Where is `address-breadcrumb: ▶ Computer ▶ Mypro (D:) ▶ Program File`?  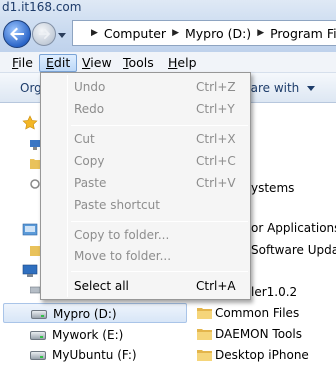 address-breadcrumb: ▶ Computer ▶ Mypro (D:) ▶ Program File is located at coordinates (204, 33).